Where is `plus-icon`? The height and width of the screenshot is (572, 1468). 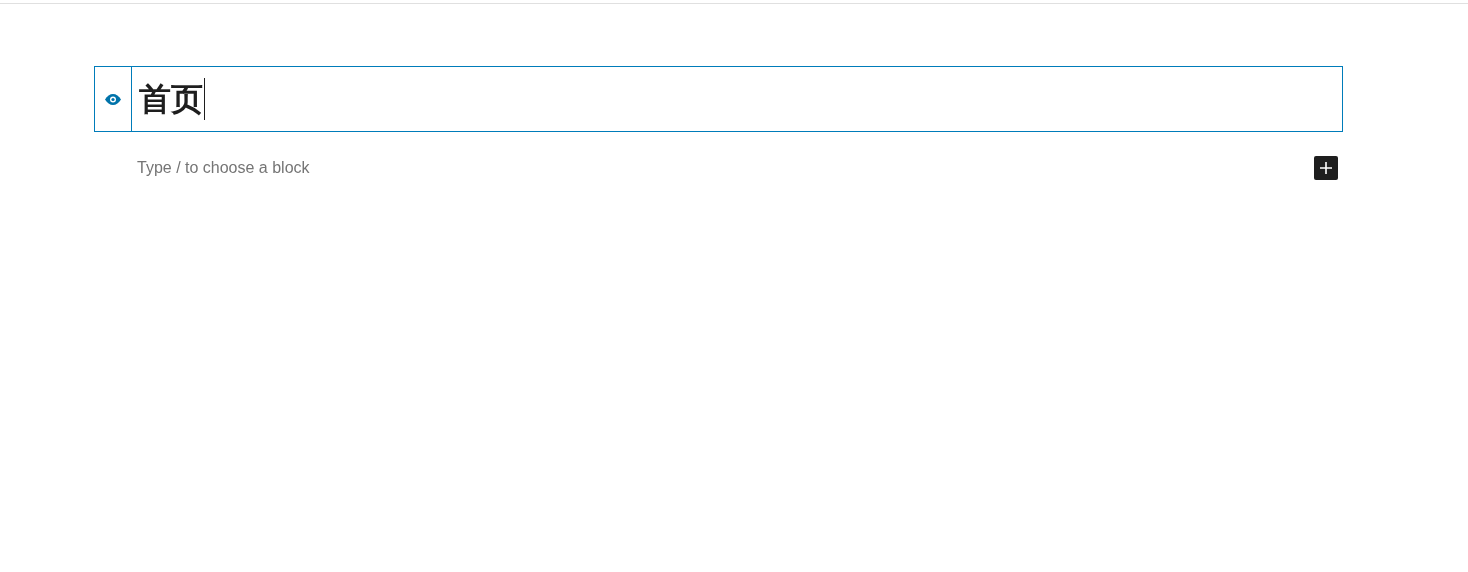
plus-icon is located at coordinates (1326, 168).